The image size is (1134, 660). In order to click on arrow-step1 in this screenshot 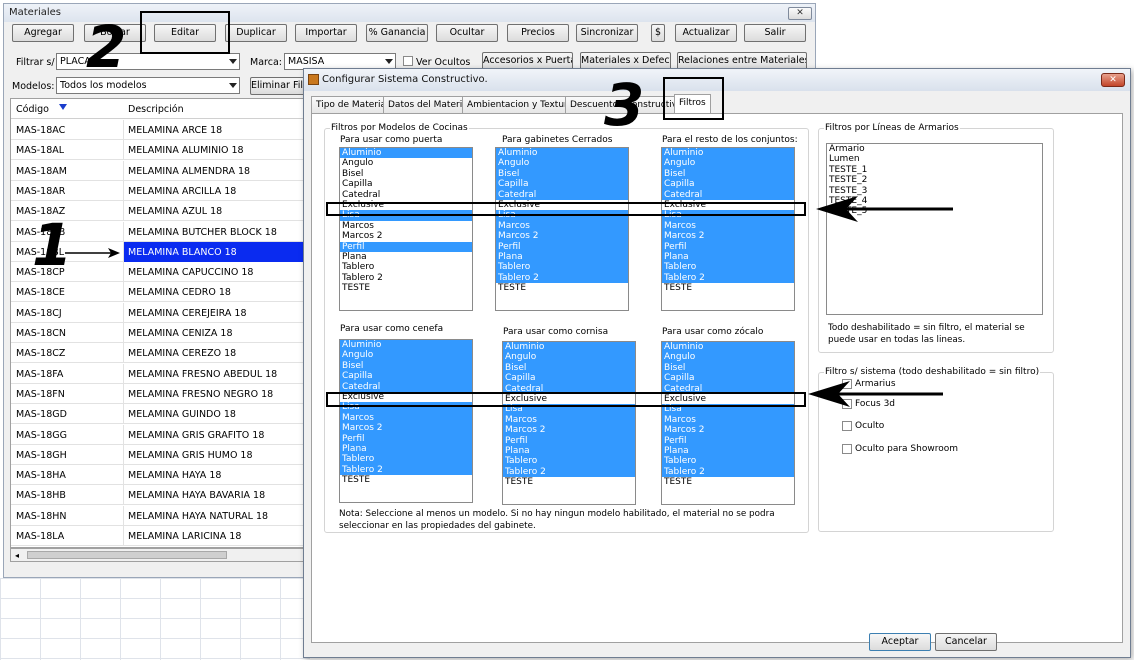, I will do `click(92, 253)`.